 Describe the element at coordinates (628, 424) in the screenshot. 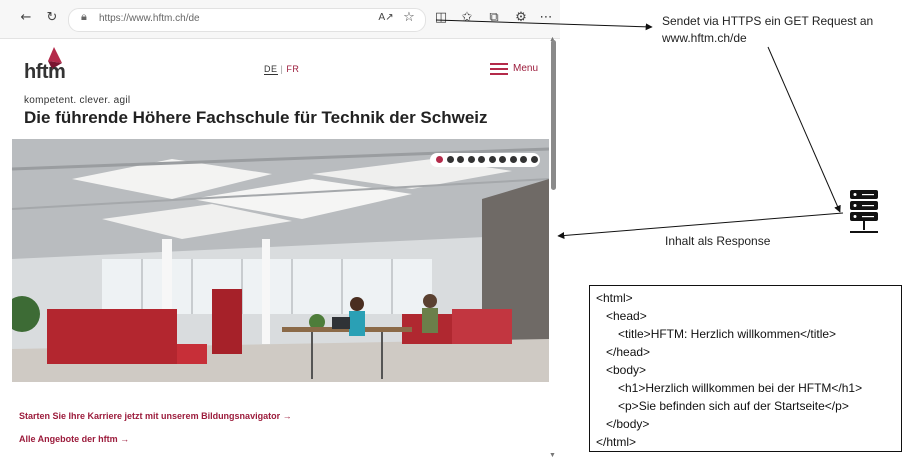

I see `code-line: </body>` at that location.